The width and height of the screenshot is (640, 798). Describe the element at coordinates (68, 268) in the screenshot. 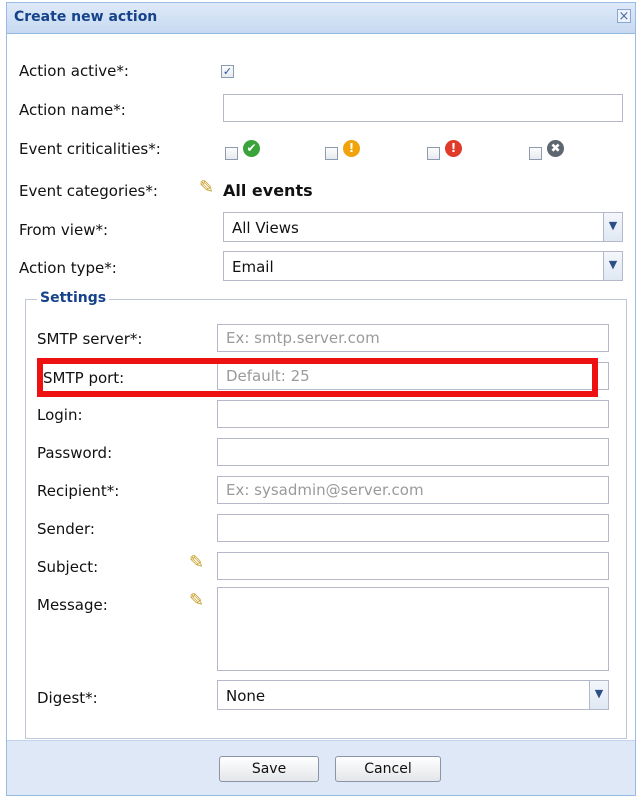

I see `action-type-label: Action type*:` at that location.